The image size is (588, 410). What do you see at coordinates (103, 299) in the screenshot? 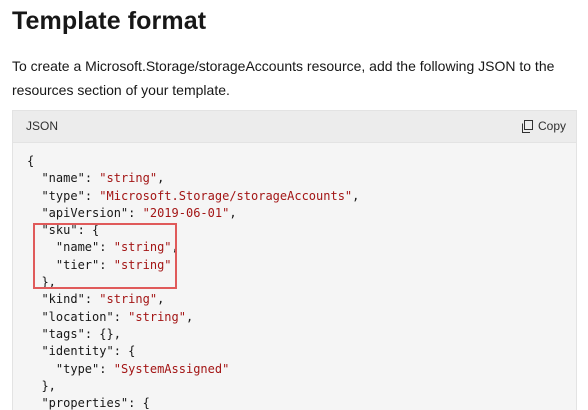
I see `code-line: "kind": "string",` at bounding box center [103, 299].